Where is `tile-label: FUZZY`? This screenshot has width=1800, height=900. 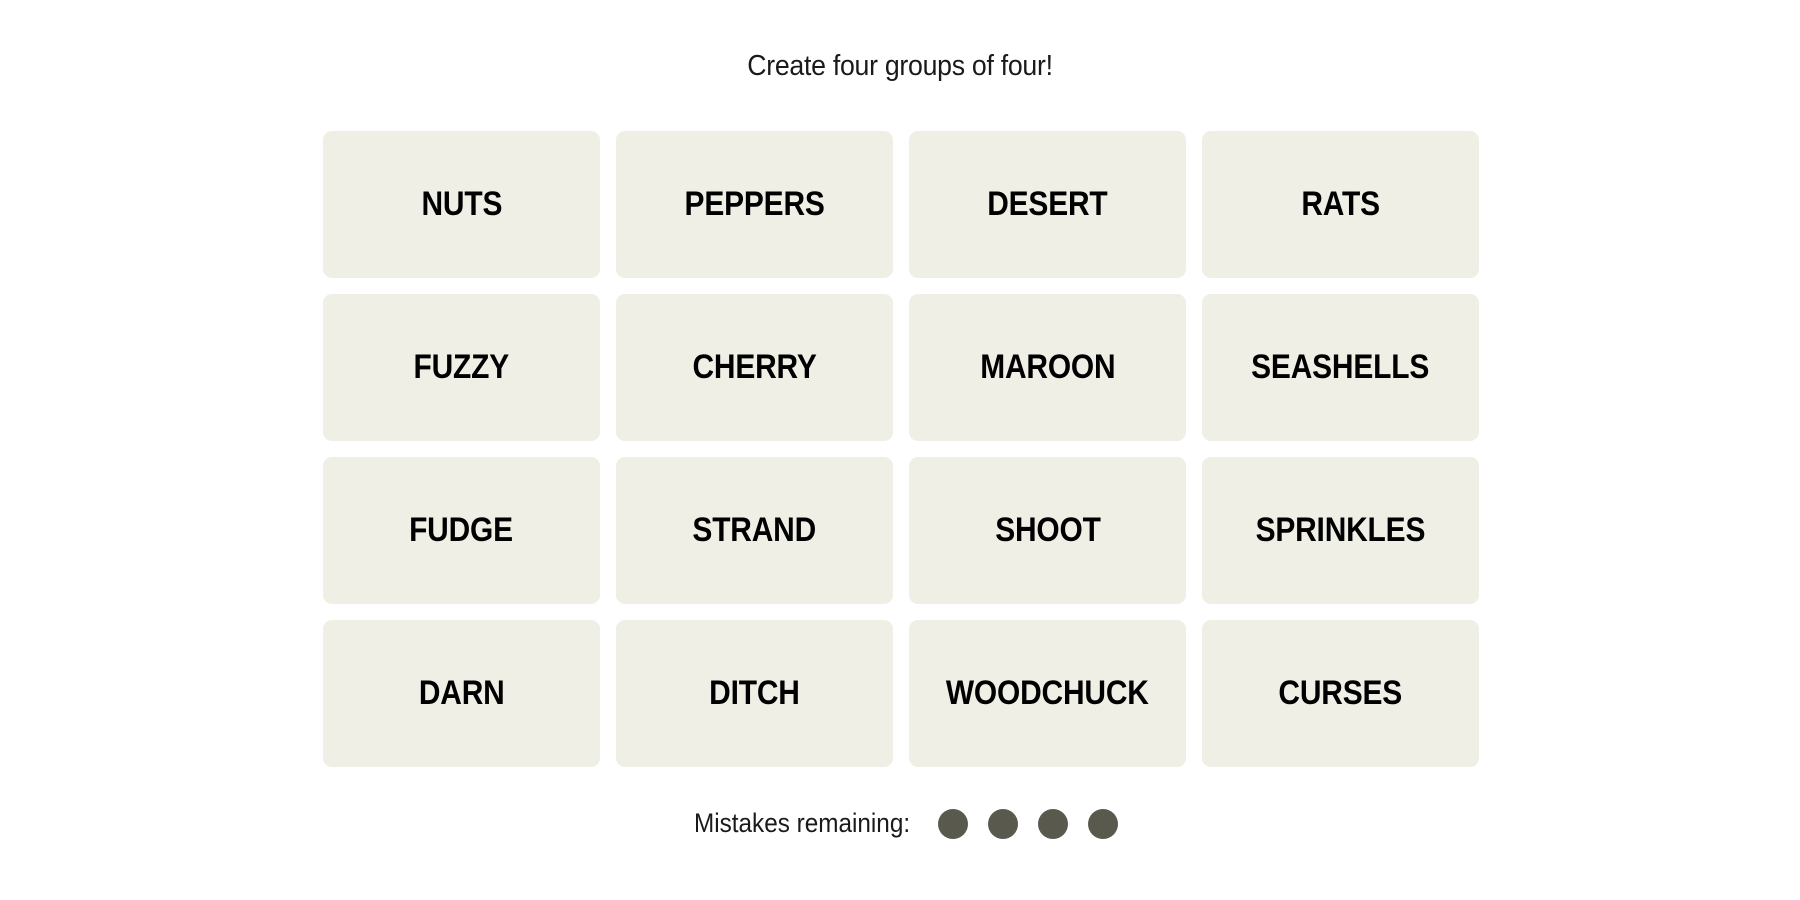
tile-label: FUZZY is located at coordinates (461, 367).